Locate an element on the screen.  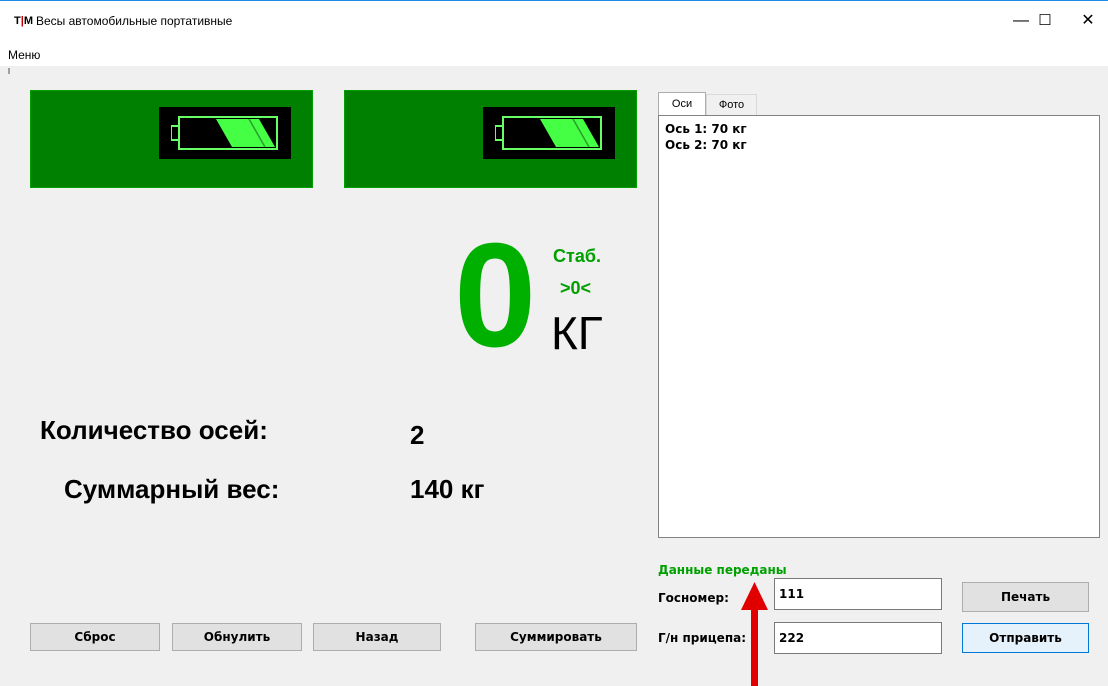
back-button: Назад is located at coordinates (377, 637).